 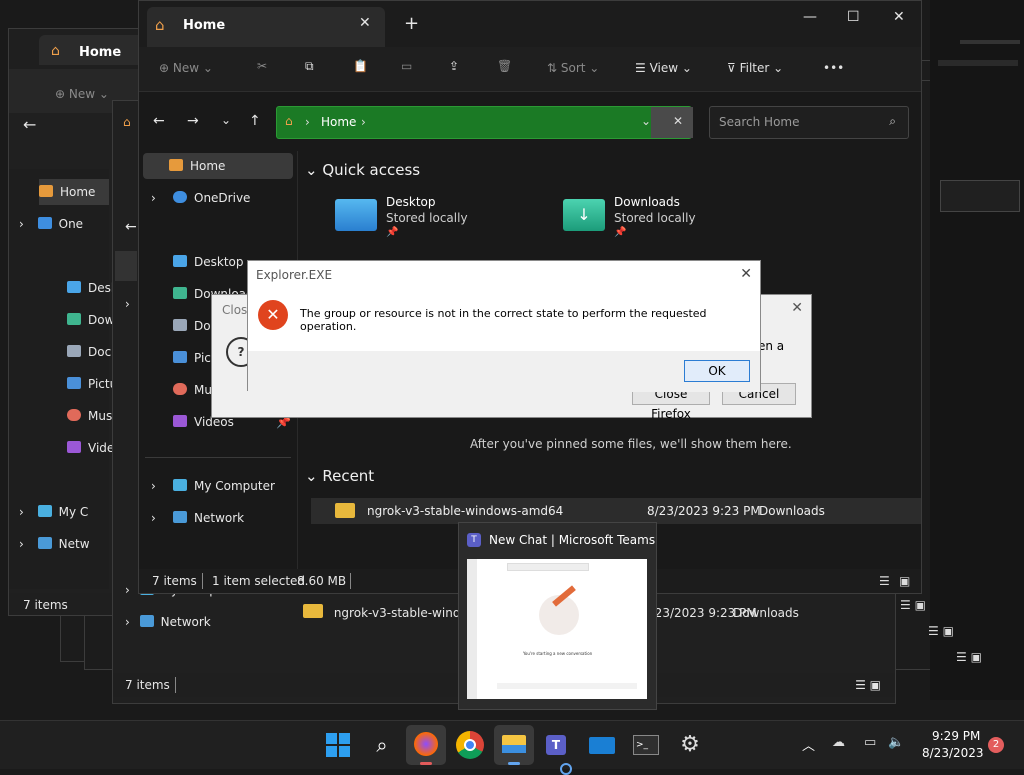 What do you see at coordinates (425, 216) in the screenshot?
I see `quick-item-desktop: Desktop Stored locally 📌` at bounding box center [425, 216].